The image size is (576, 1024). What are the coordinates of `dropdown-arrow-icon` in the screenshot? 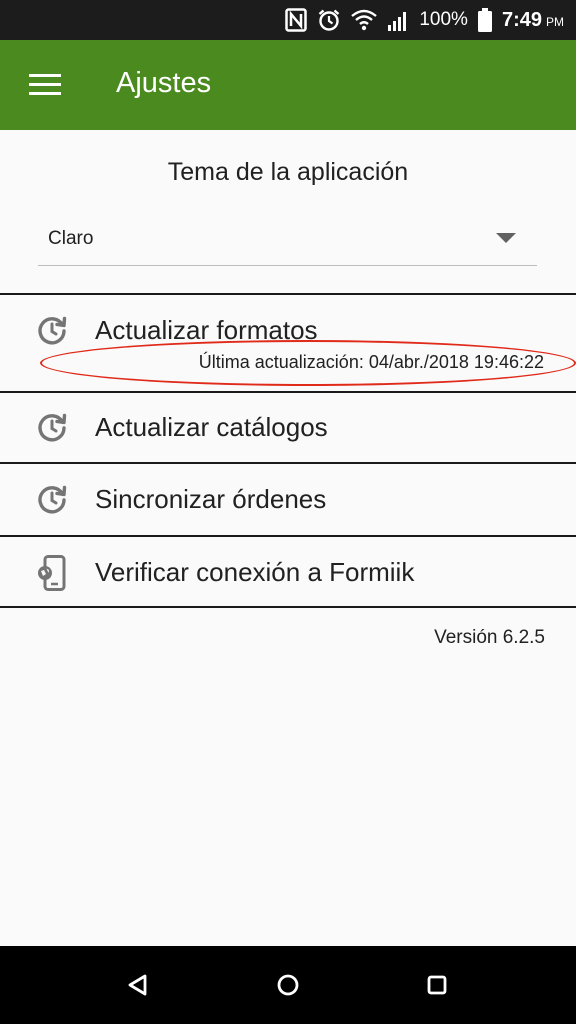 It's located at (506, 238).